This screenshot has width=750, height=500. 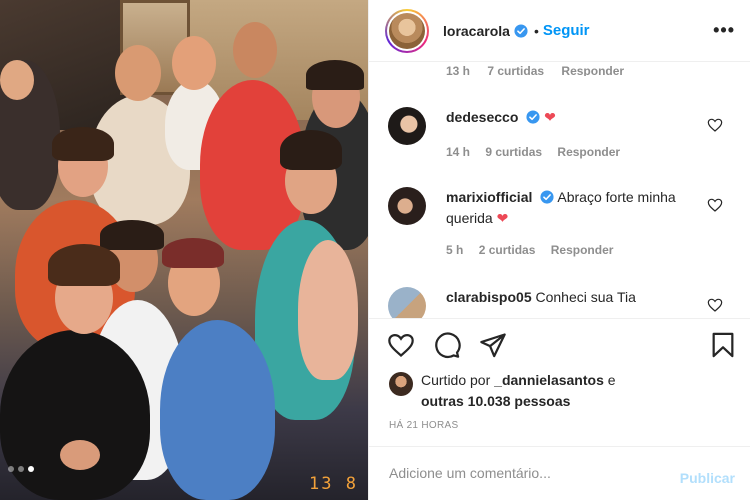 What do you see at coordinates (456, 380) in the screenshot?
I see `likes-prefix: Curtido por` at bounding box center [456, 380].